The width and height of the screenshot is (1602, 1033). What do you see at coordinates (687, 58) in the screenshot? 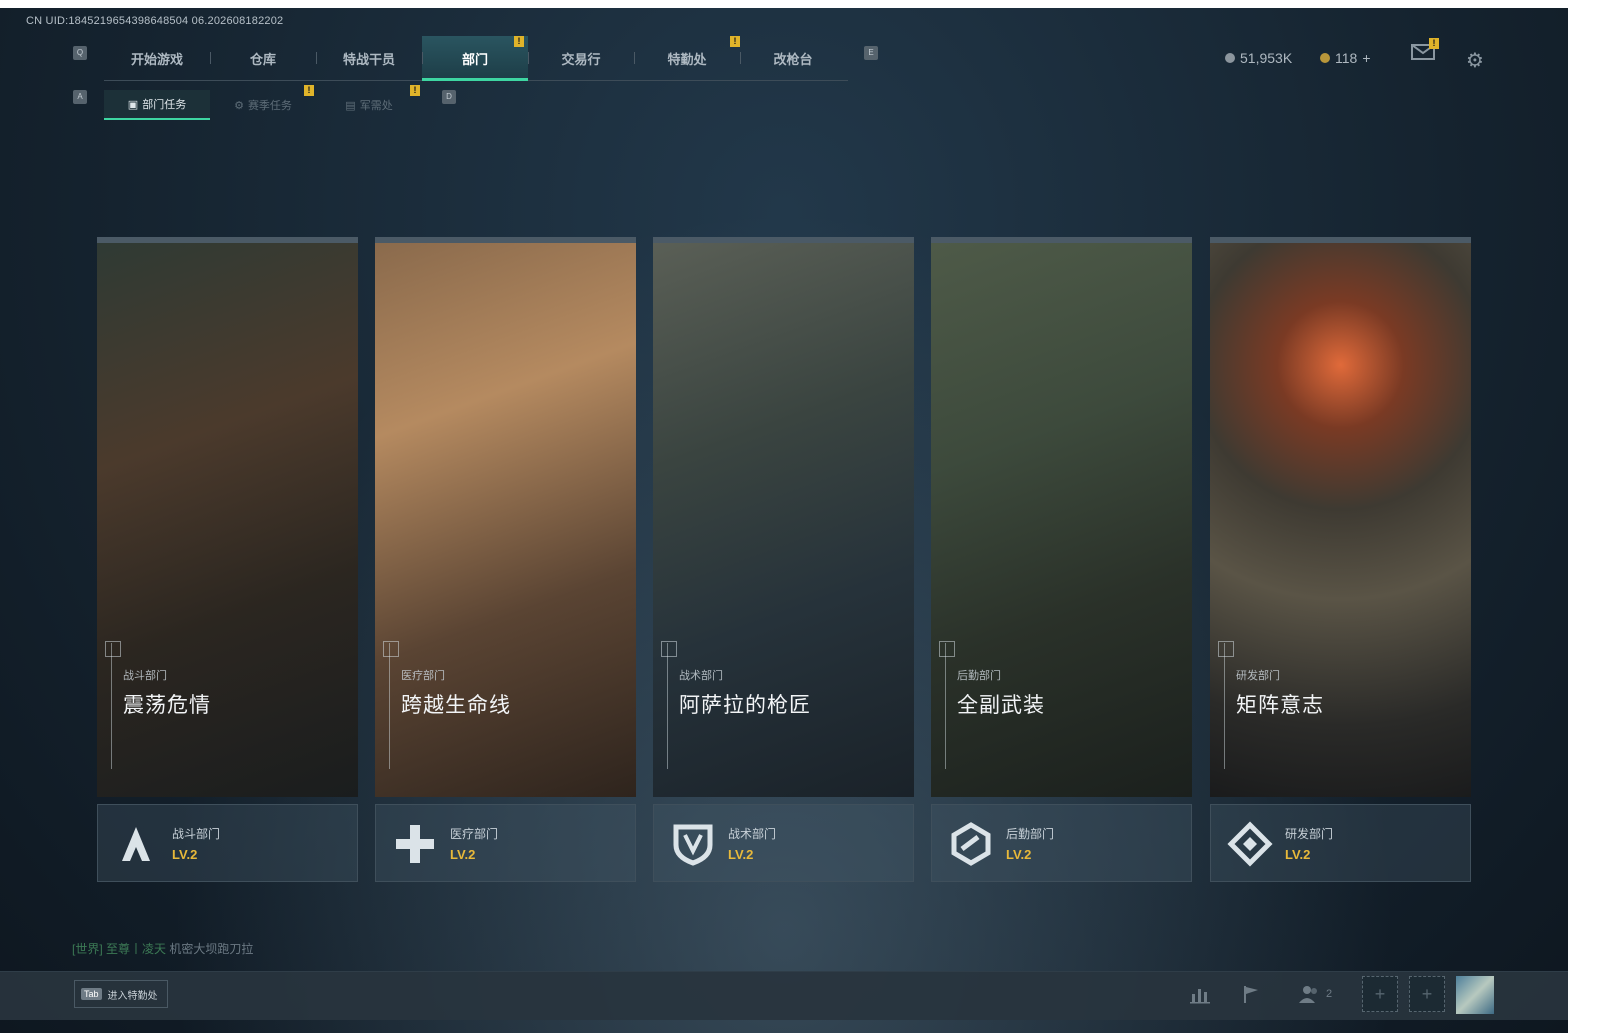
I see `tab-special-ops: 特勤处 !` at bounding box center [687, 58].